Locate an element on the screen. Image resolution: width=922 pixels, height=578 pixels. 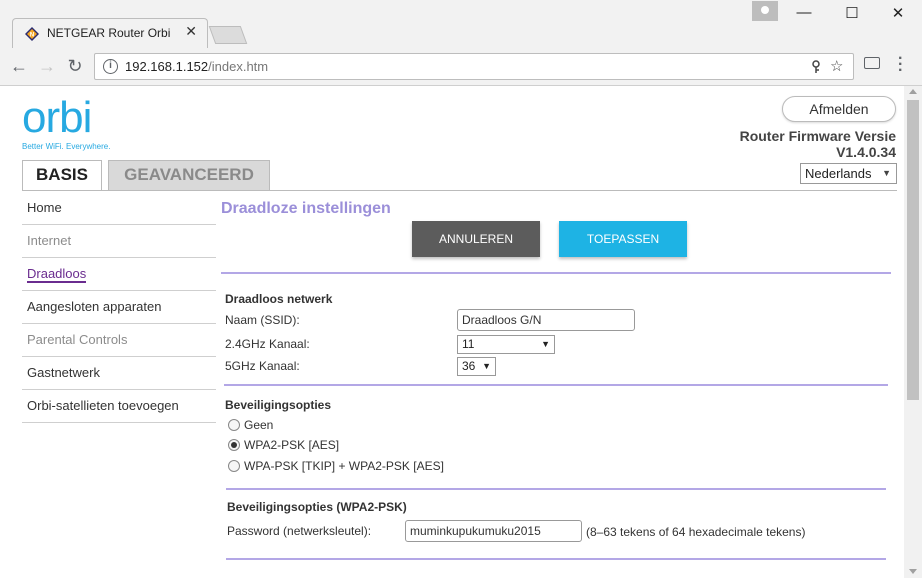
sidebar-item-orbi-satellieten: Orbi-satellieten toevoegen is located at coordinates (119, 406).